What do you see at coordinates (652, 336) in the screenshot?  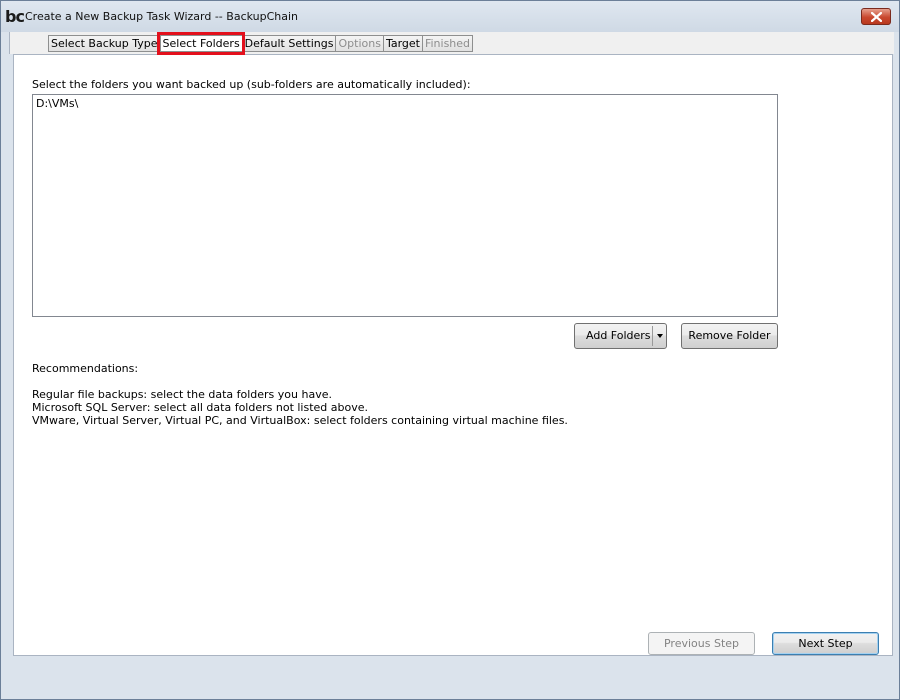 I see `split-divider` at bounding box center [652, 336].